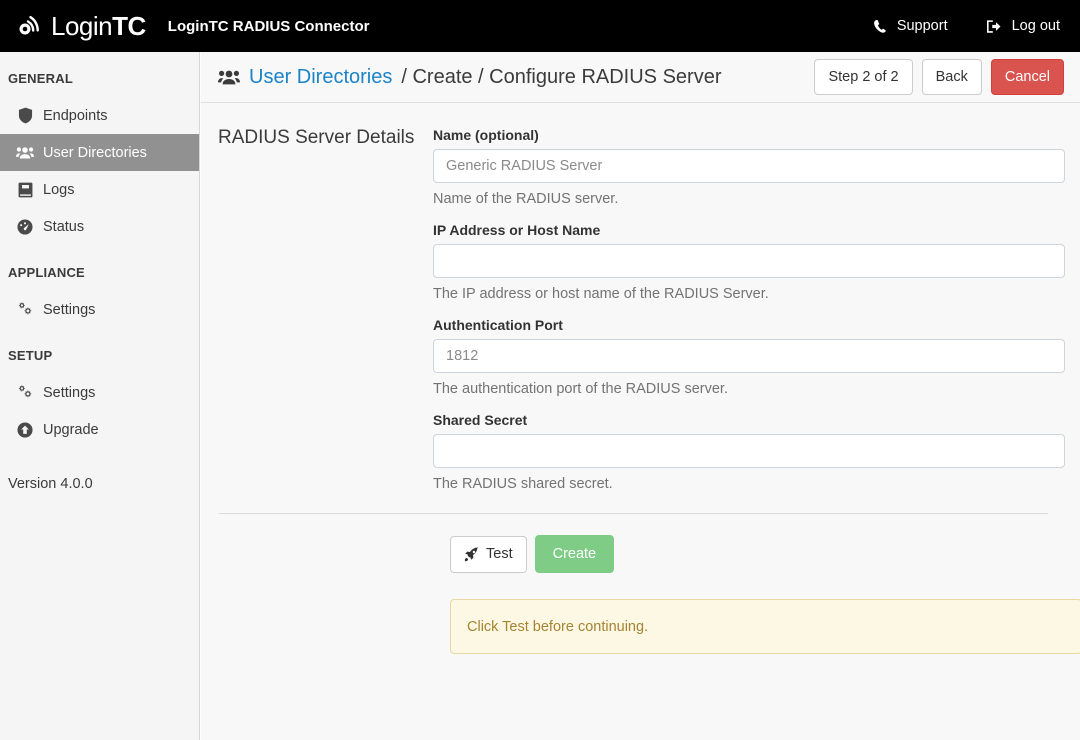  I want to click on cancel-button: Cancel, so click(1027, 77).